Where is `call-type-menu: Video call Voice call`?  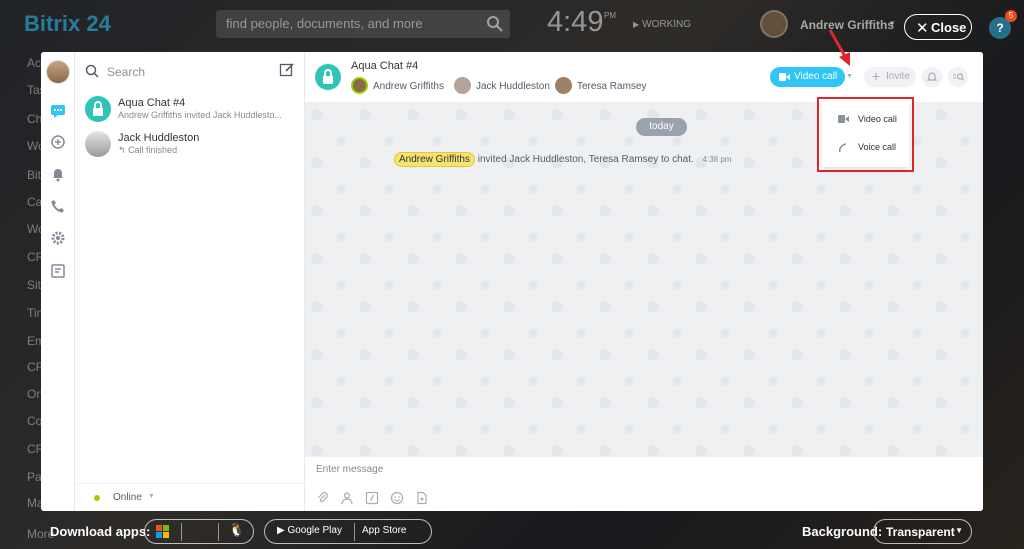 call-type-menu: Video call Voice call is located at coordinates (865, 134).